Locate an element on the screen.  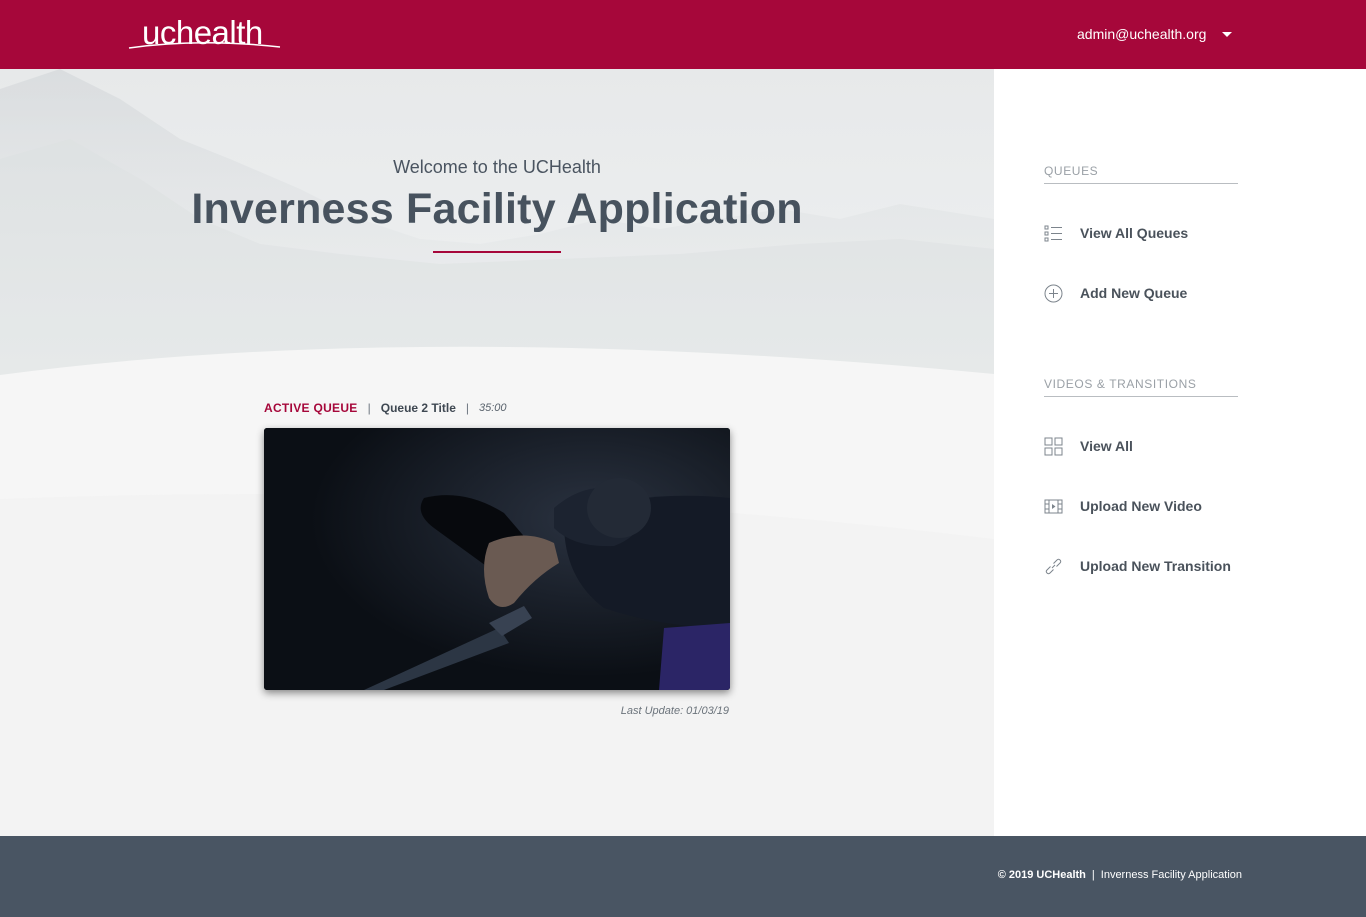
upload-new-transition-link: Upload New Transition is located at coordinates (1137, 566).